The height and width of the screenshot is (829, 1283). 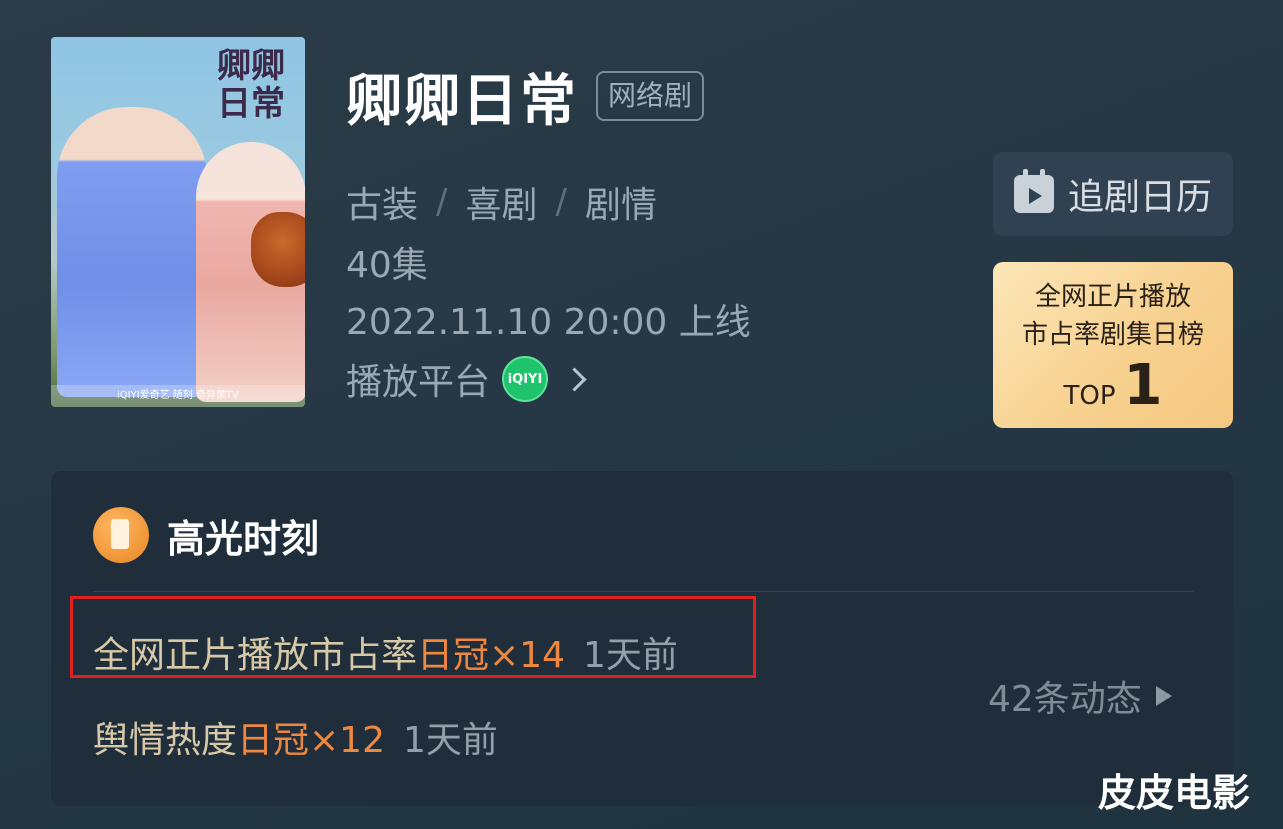 I want to click on poster-hen, so click(x=278, y=249).